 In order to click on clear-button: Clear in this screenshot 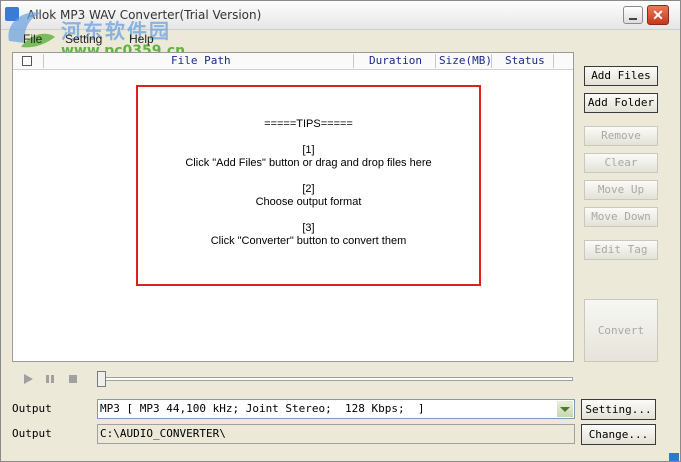, I will do `click(621, 163)`.